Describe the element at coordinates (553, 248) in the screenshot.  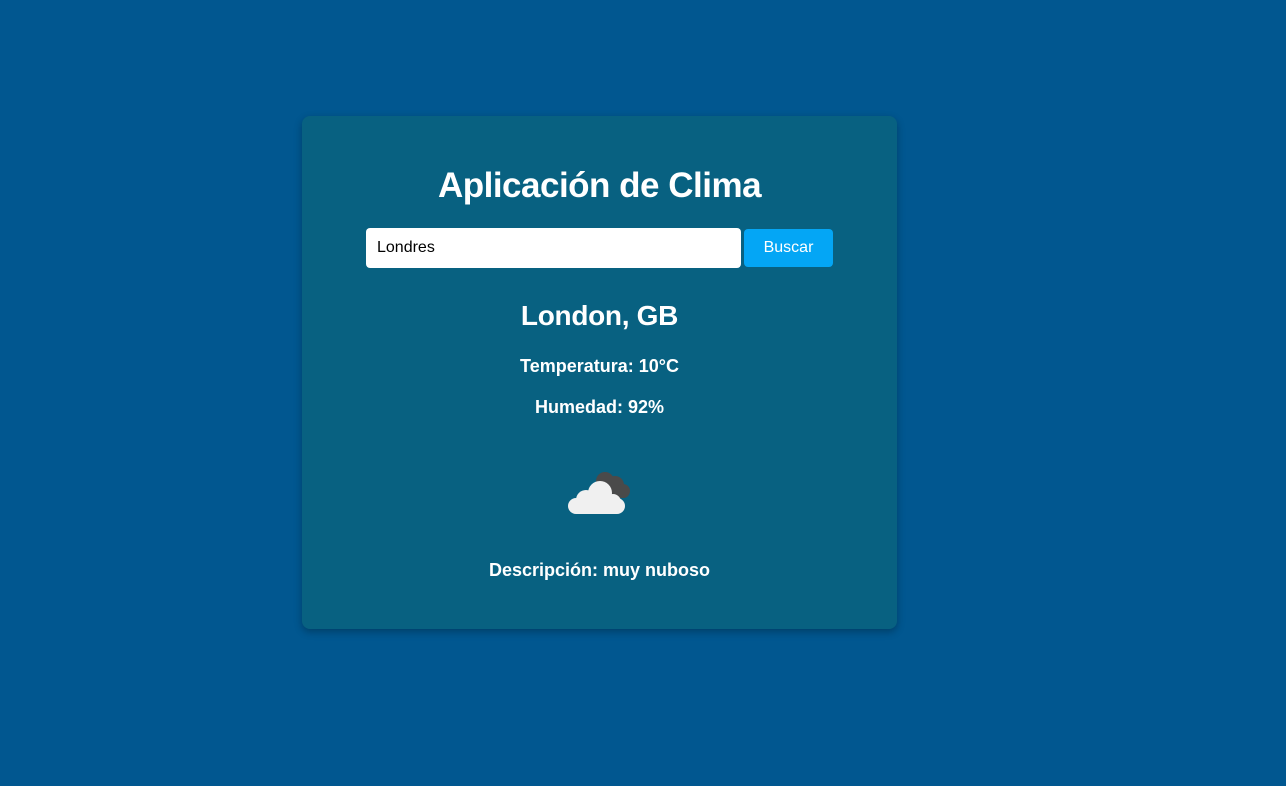
I see `city-search-input` at that location.